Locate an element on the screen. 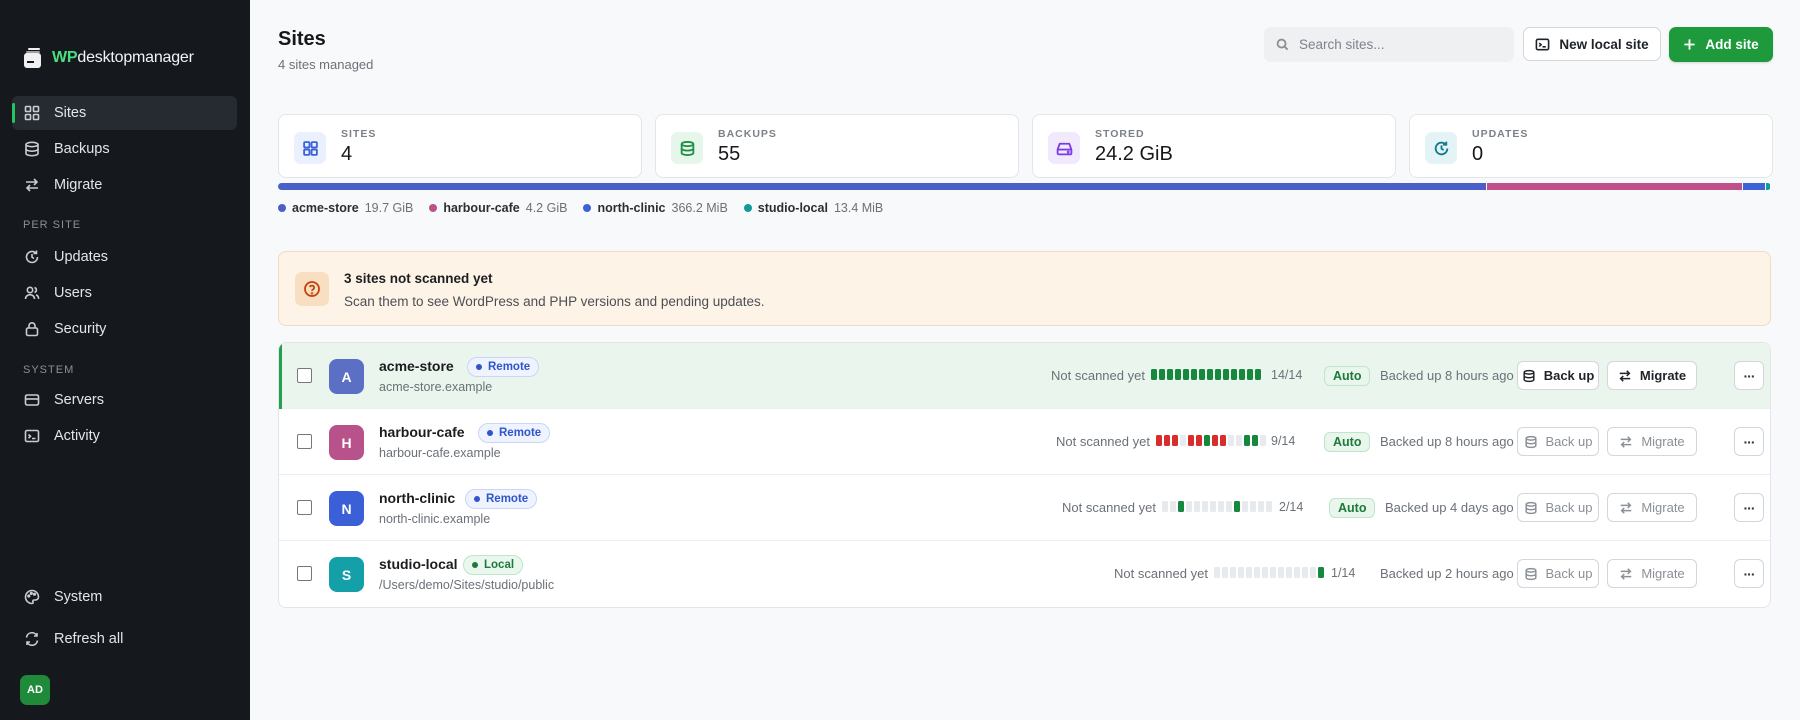  auto-backup-badge: Auto is located at coordinates (1347, 442).